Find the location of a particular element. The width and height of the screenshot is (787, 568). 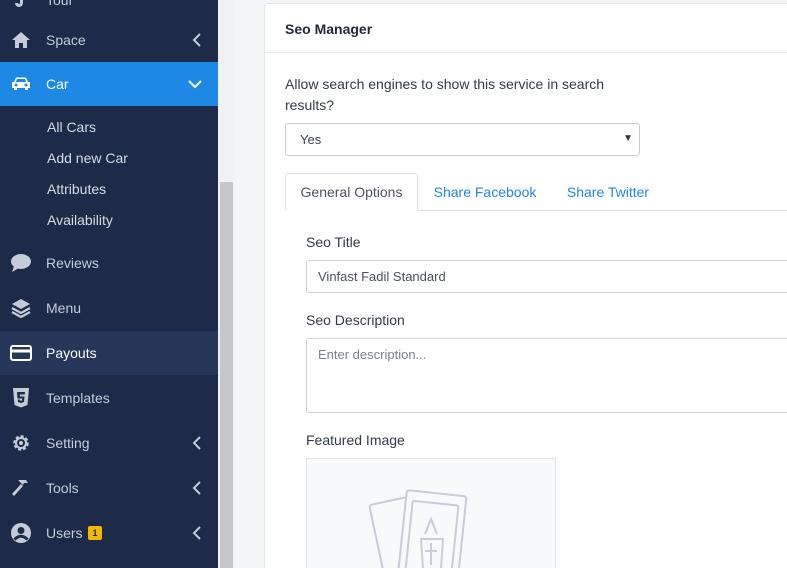

submenu-all-cars: All Cars is located at coordinates (71, 127).